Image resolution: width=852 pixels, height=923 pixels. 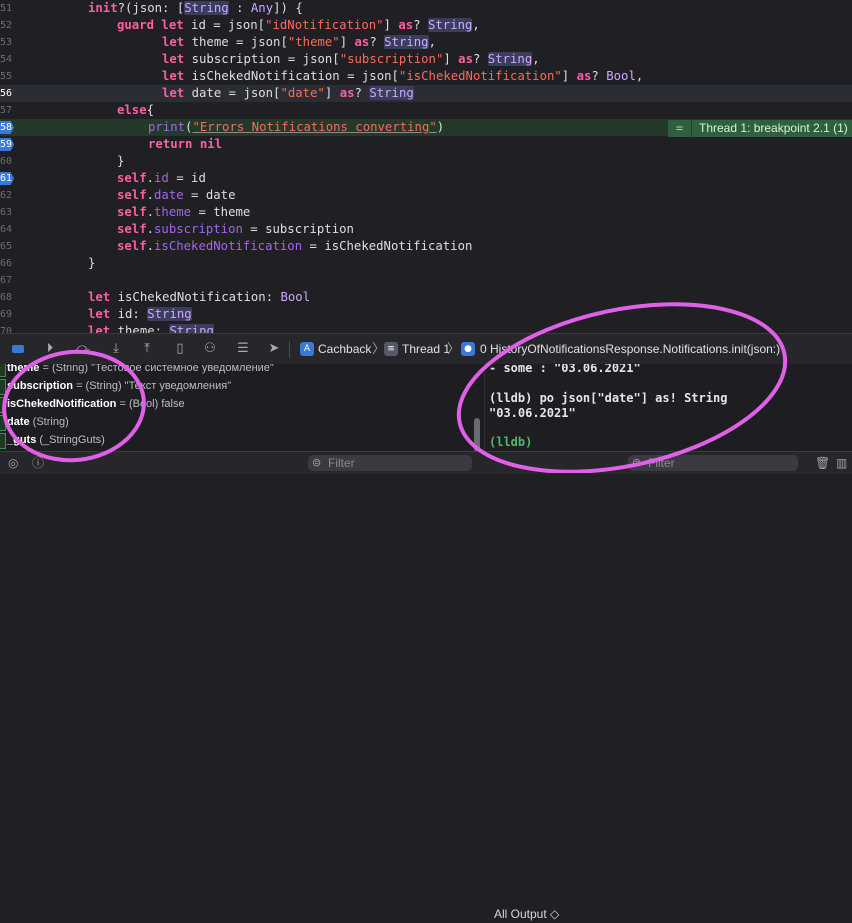 I want to click on line-number: 63, so click(x=6, y=212).